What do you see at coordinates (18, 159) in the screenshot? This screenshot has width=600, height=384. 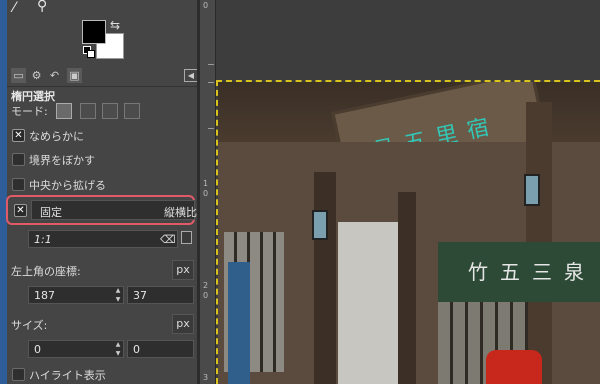 I see `feather-checkbox` at bounding box center [18, 159].